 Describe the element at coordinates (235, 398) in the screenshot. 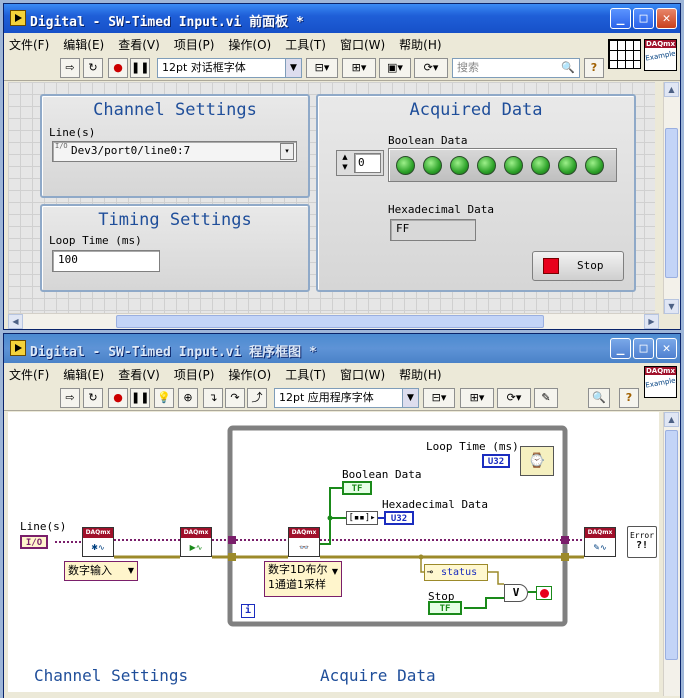

I see `step-over-icon: ↷` at that location.